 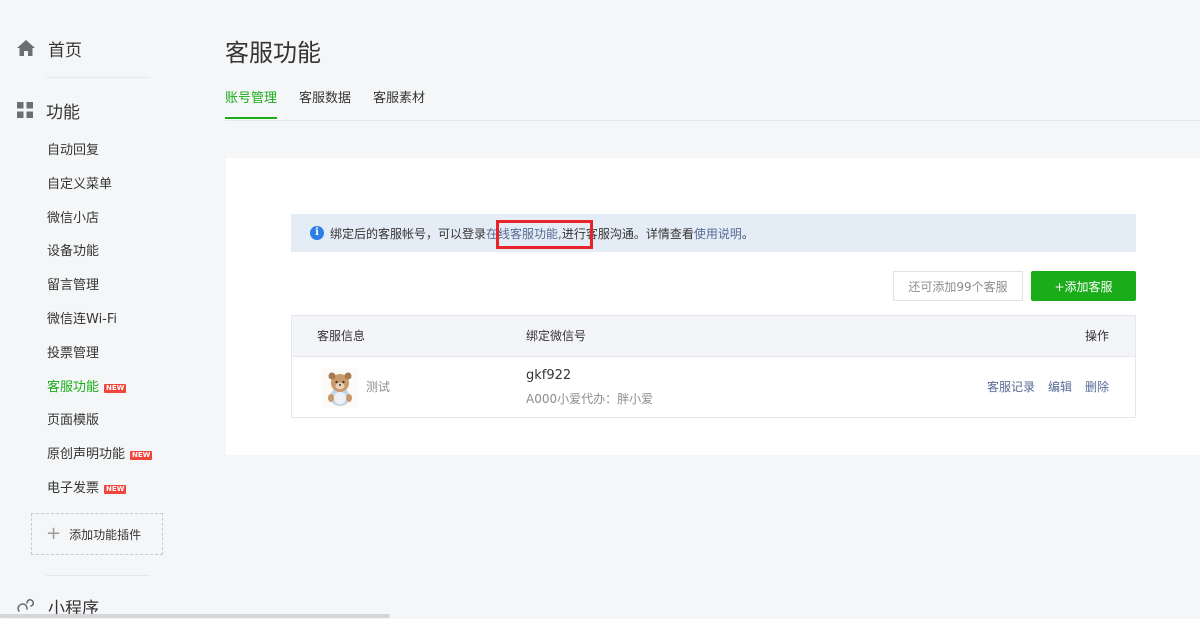 I want to click on sidebar-item-label: 客服功能, so click(x=73, y=387).